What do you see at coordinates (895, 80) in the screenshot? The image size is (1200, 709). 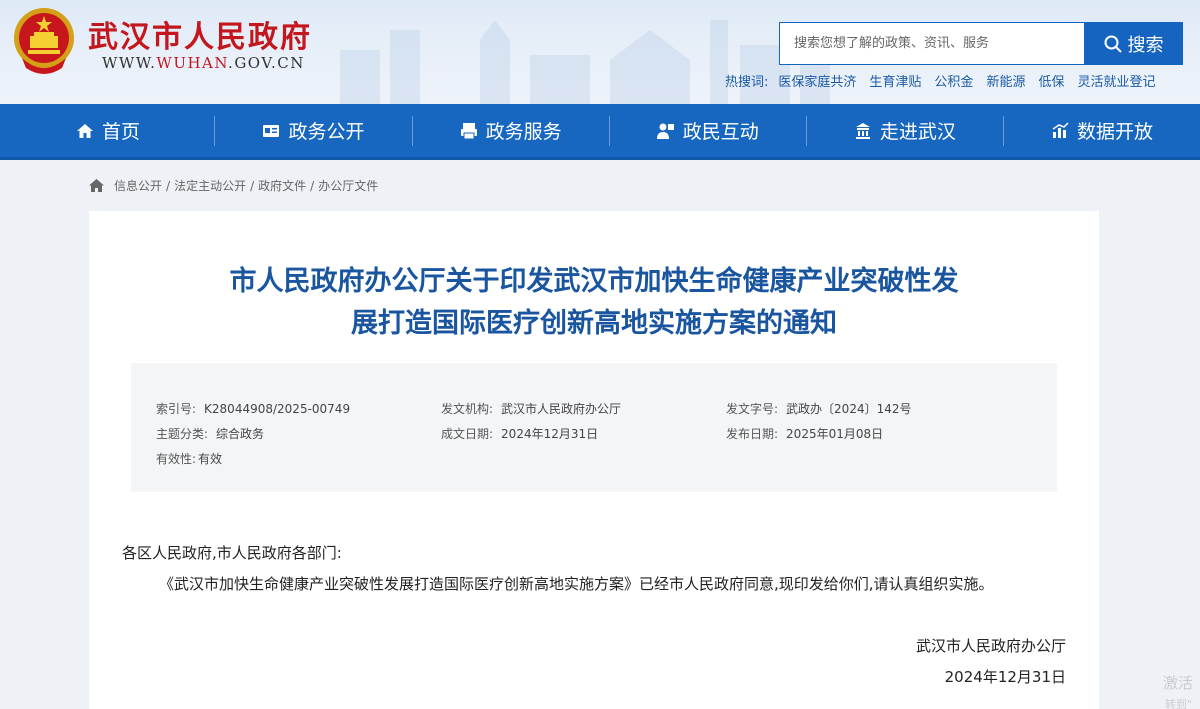 I see `hot-term-link: 生育津贴` at bounding box center [895, 80].